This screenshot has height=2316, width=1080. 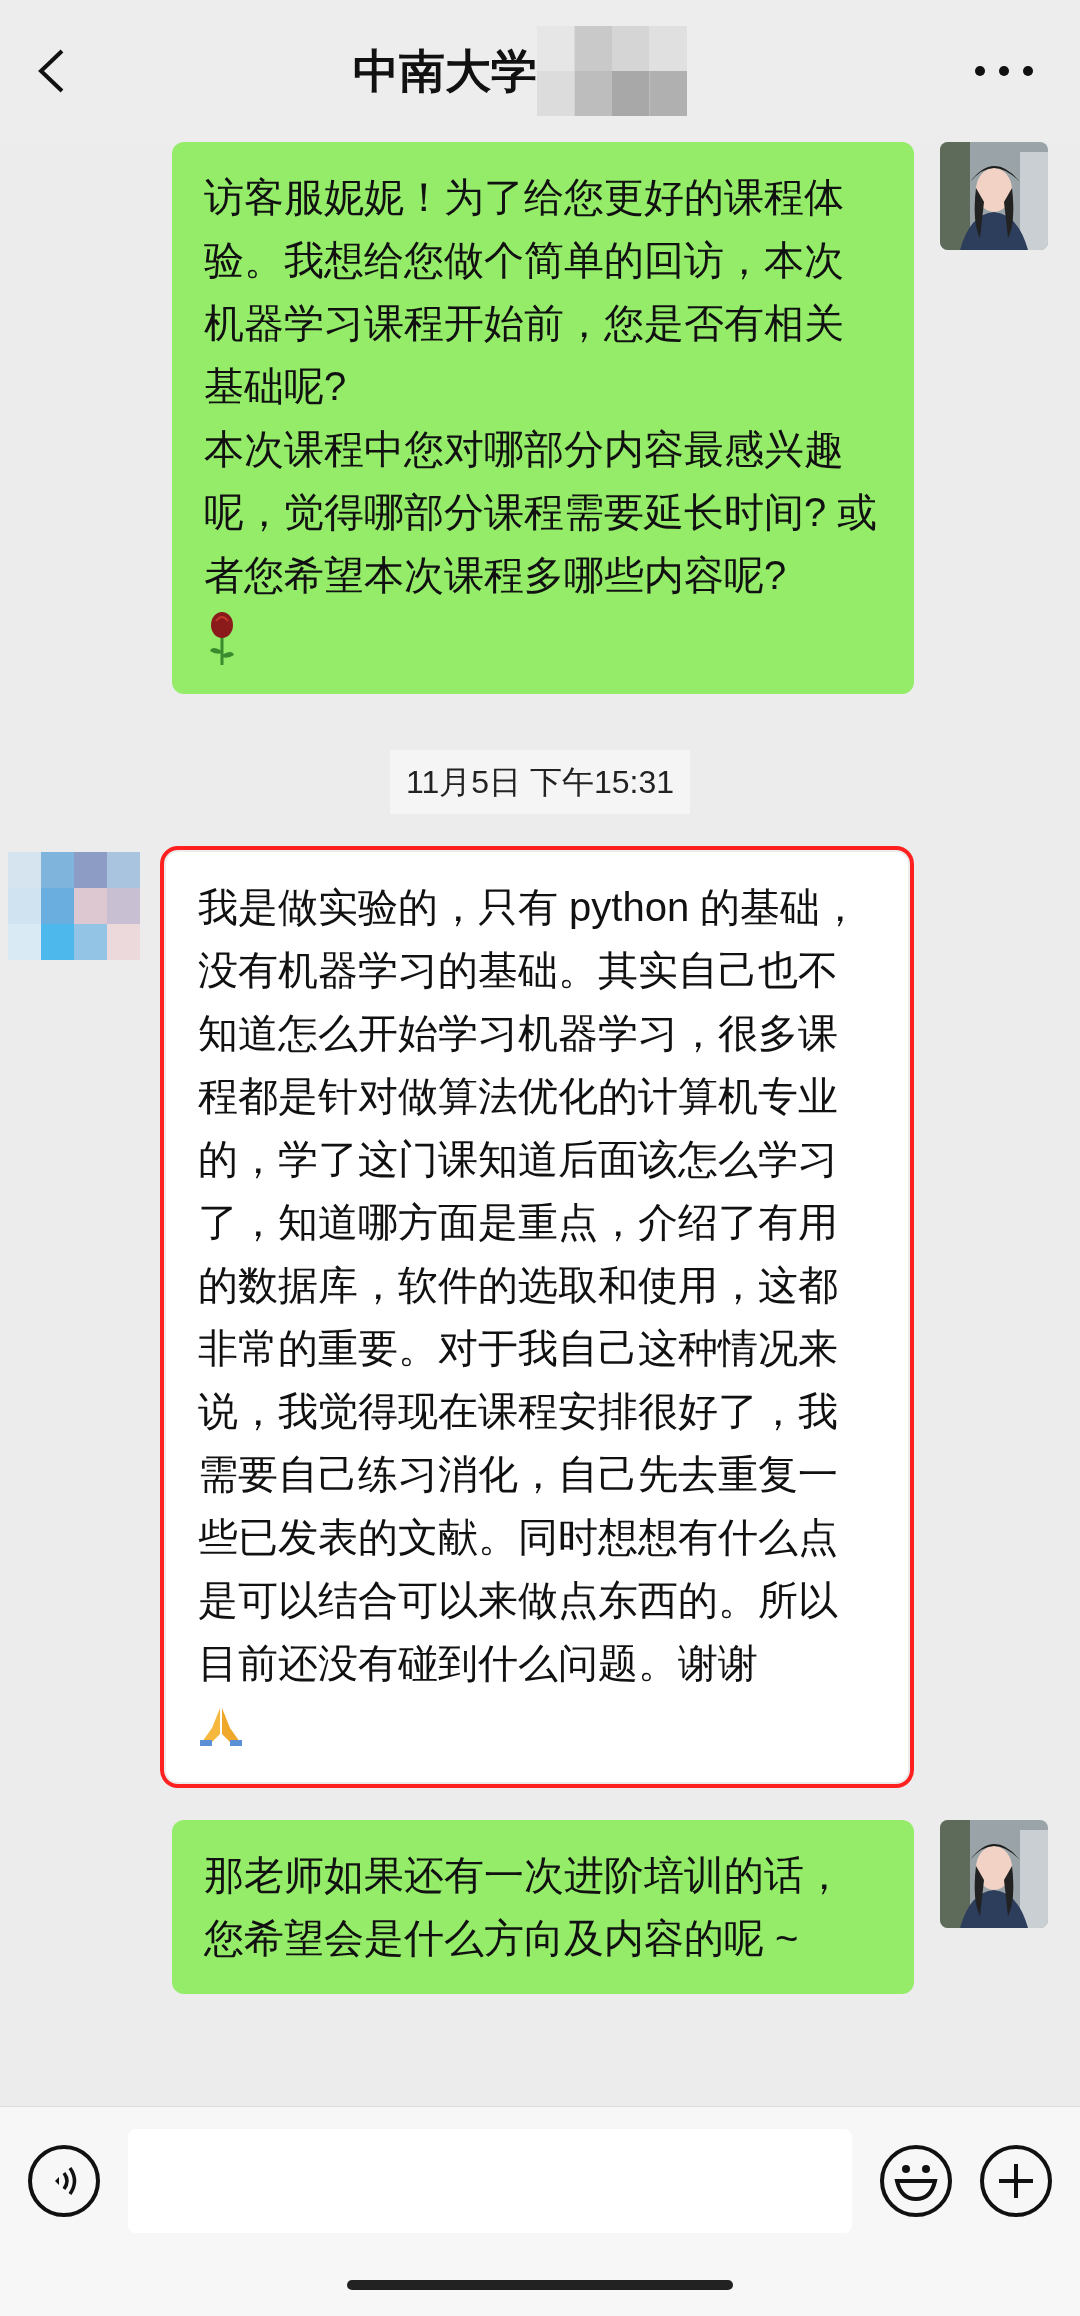 What do you see at coordinates (445, 71) in the screenshot?
I see `chat-title: 中南大学` at bounding box center [445, 71].